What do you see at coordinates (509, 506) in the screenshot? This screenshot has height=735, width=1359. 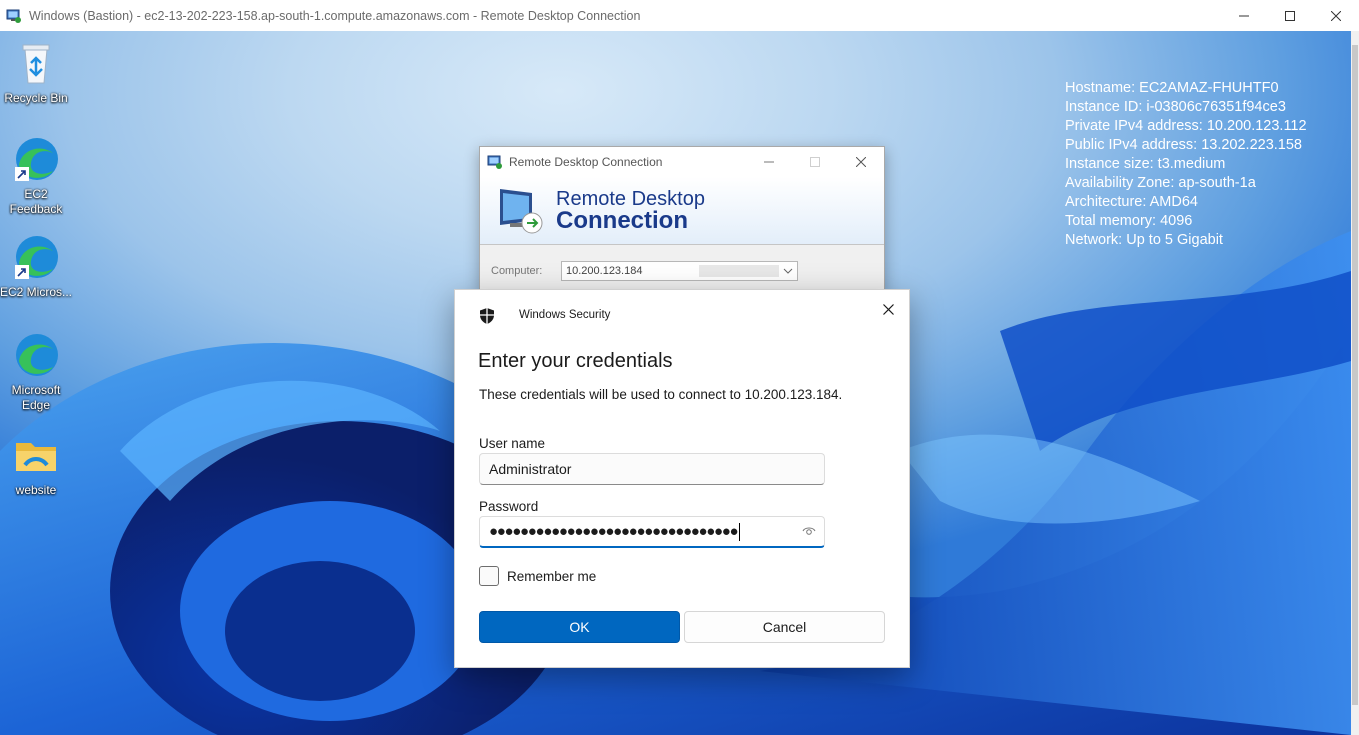 I see `password-label: Password` at bounding box center [509, 506].